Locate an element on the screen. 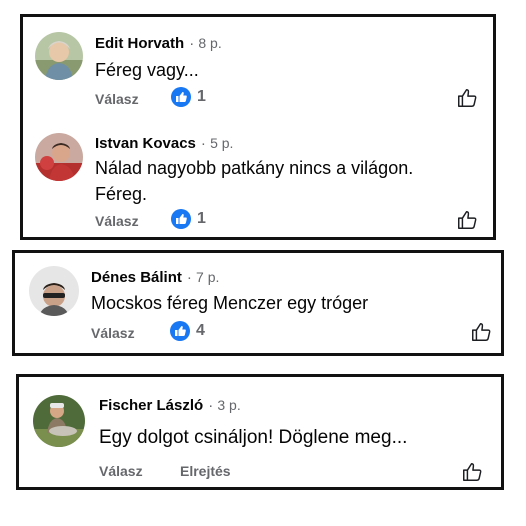 The width and height of the screenshot is (526, 526). timestamp: 8 p. is located at coordinates (209, 43).